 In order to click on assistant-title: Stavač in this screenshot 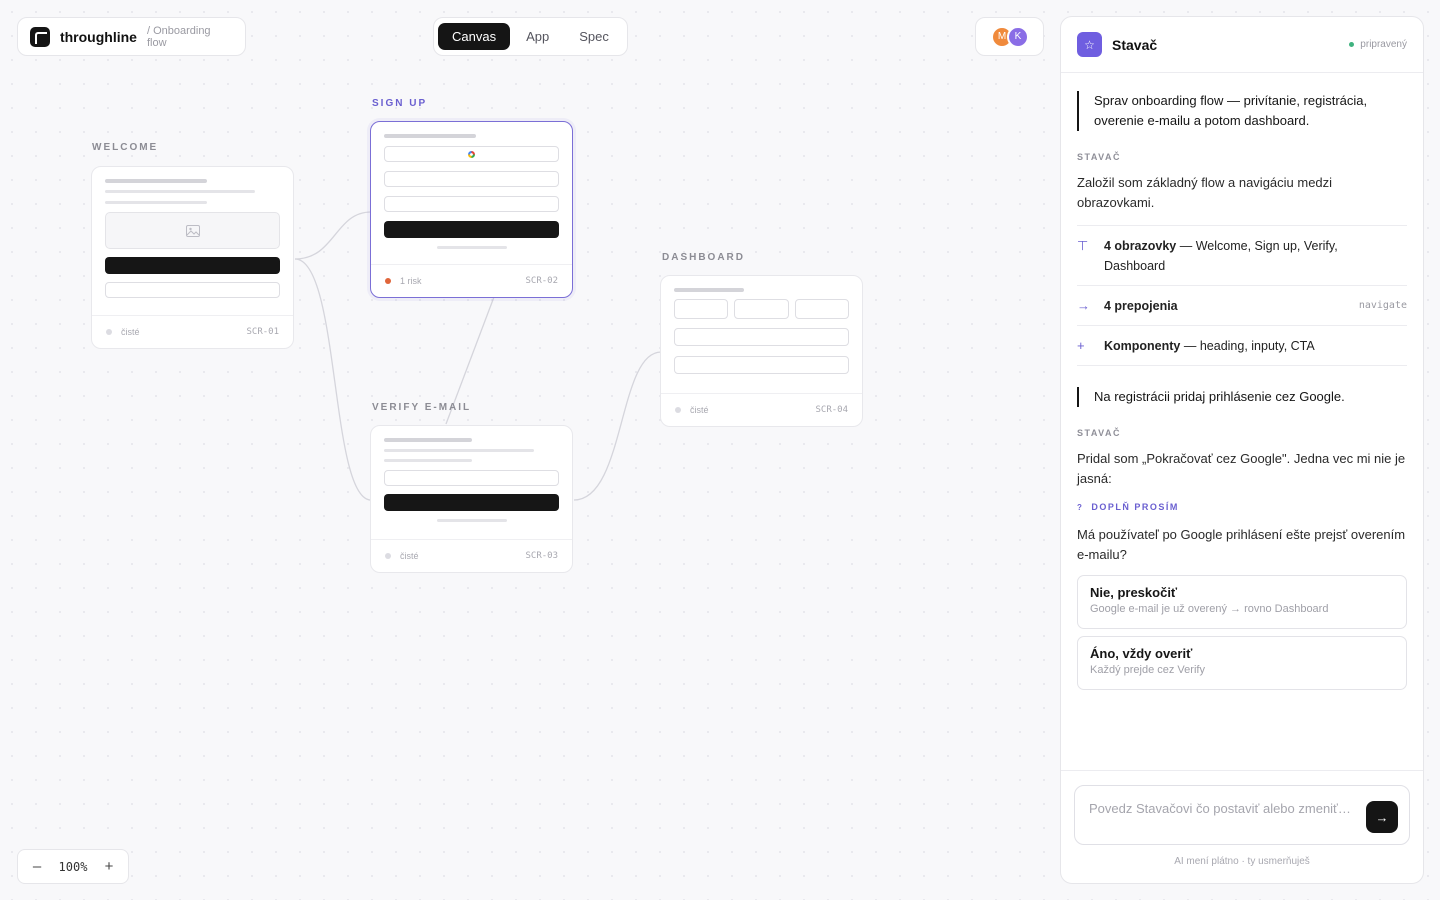, I will do `click(1135, 44)`.